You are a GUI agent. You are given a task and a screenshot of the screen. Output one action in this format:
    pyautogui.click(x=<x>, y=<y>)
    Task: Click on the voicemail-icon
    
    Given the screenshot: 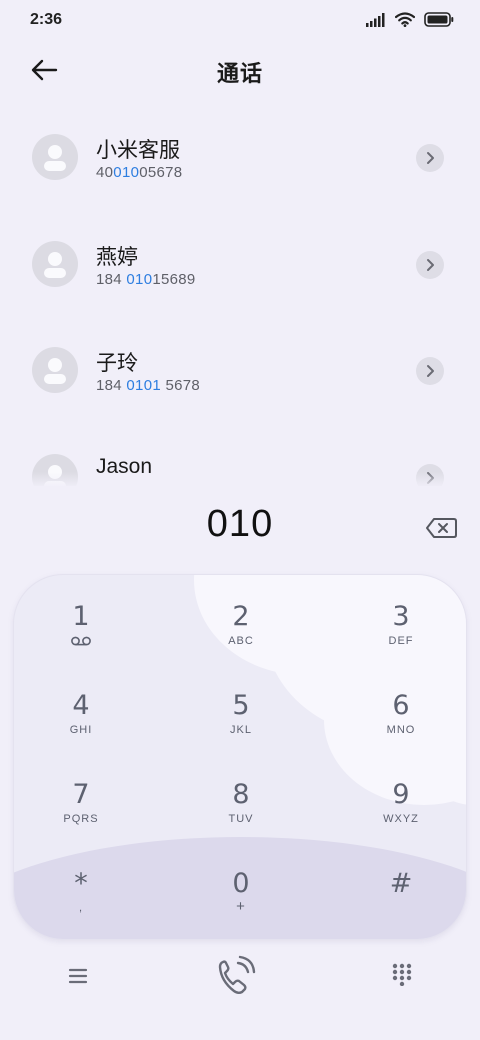 What is the action you would take?
    pyautogui.click(x=81, y=641)
    